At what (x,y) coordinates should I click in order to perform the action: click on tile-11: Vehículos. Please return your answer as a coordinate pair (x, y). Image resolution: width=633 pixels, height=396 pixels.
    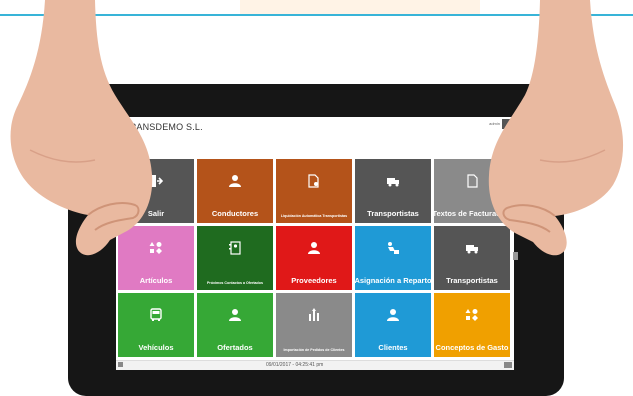
    Looking at the image, I should click on (156, 325).